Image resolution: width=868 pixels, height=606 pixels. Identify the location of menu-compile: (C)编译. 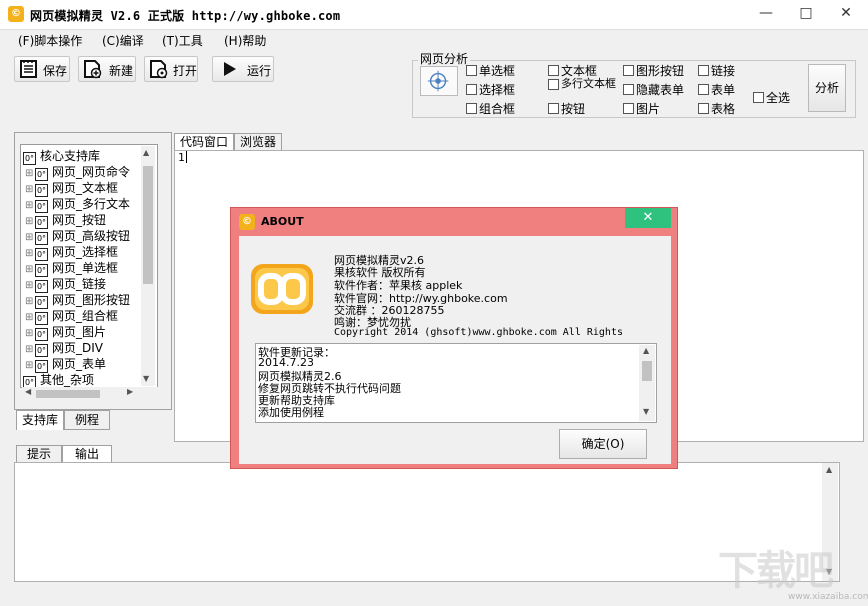
(123, 40).